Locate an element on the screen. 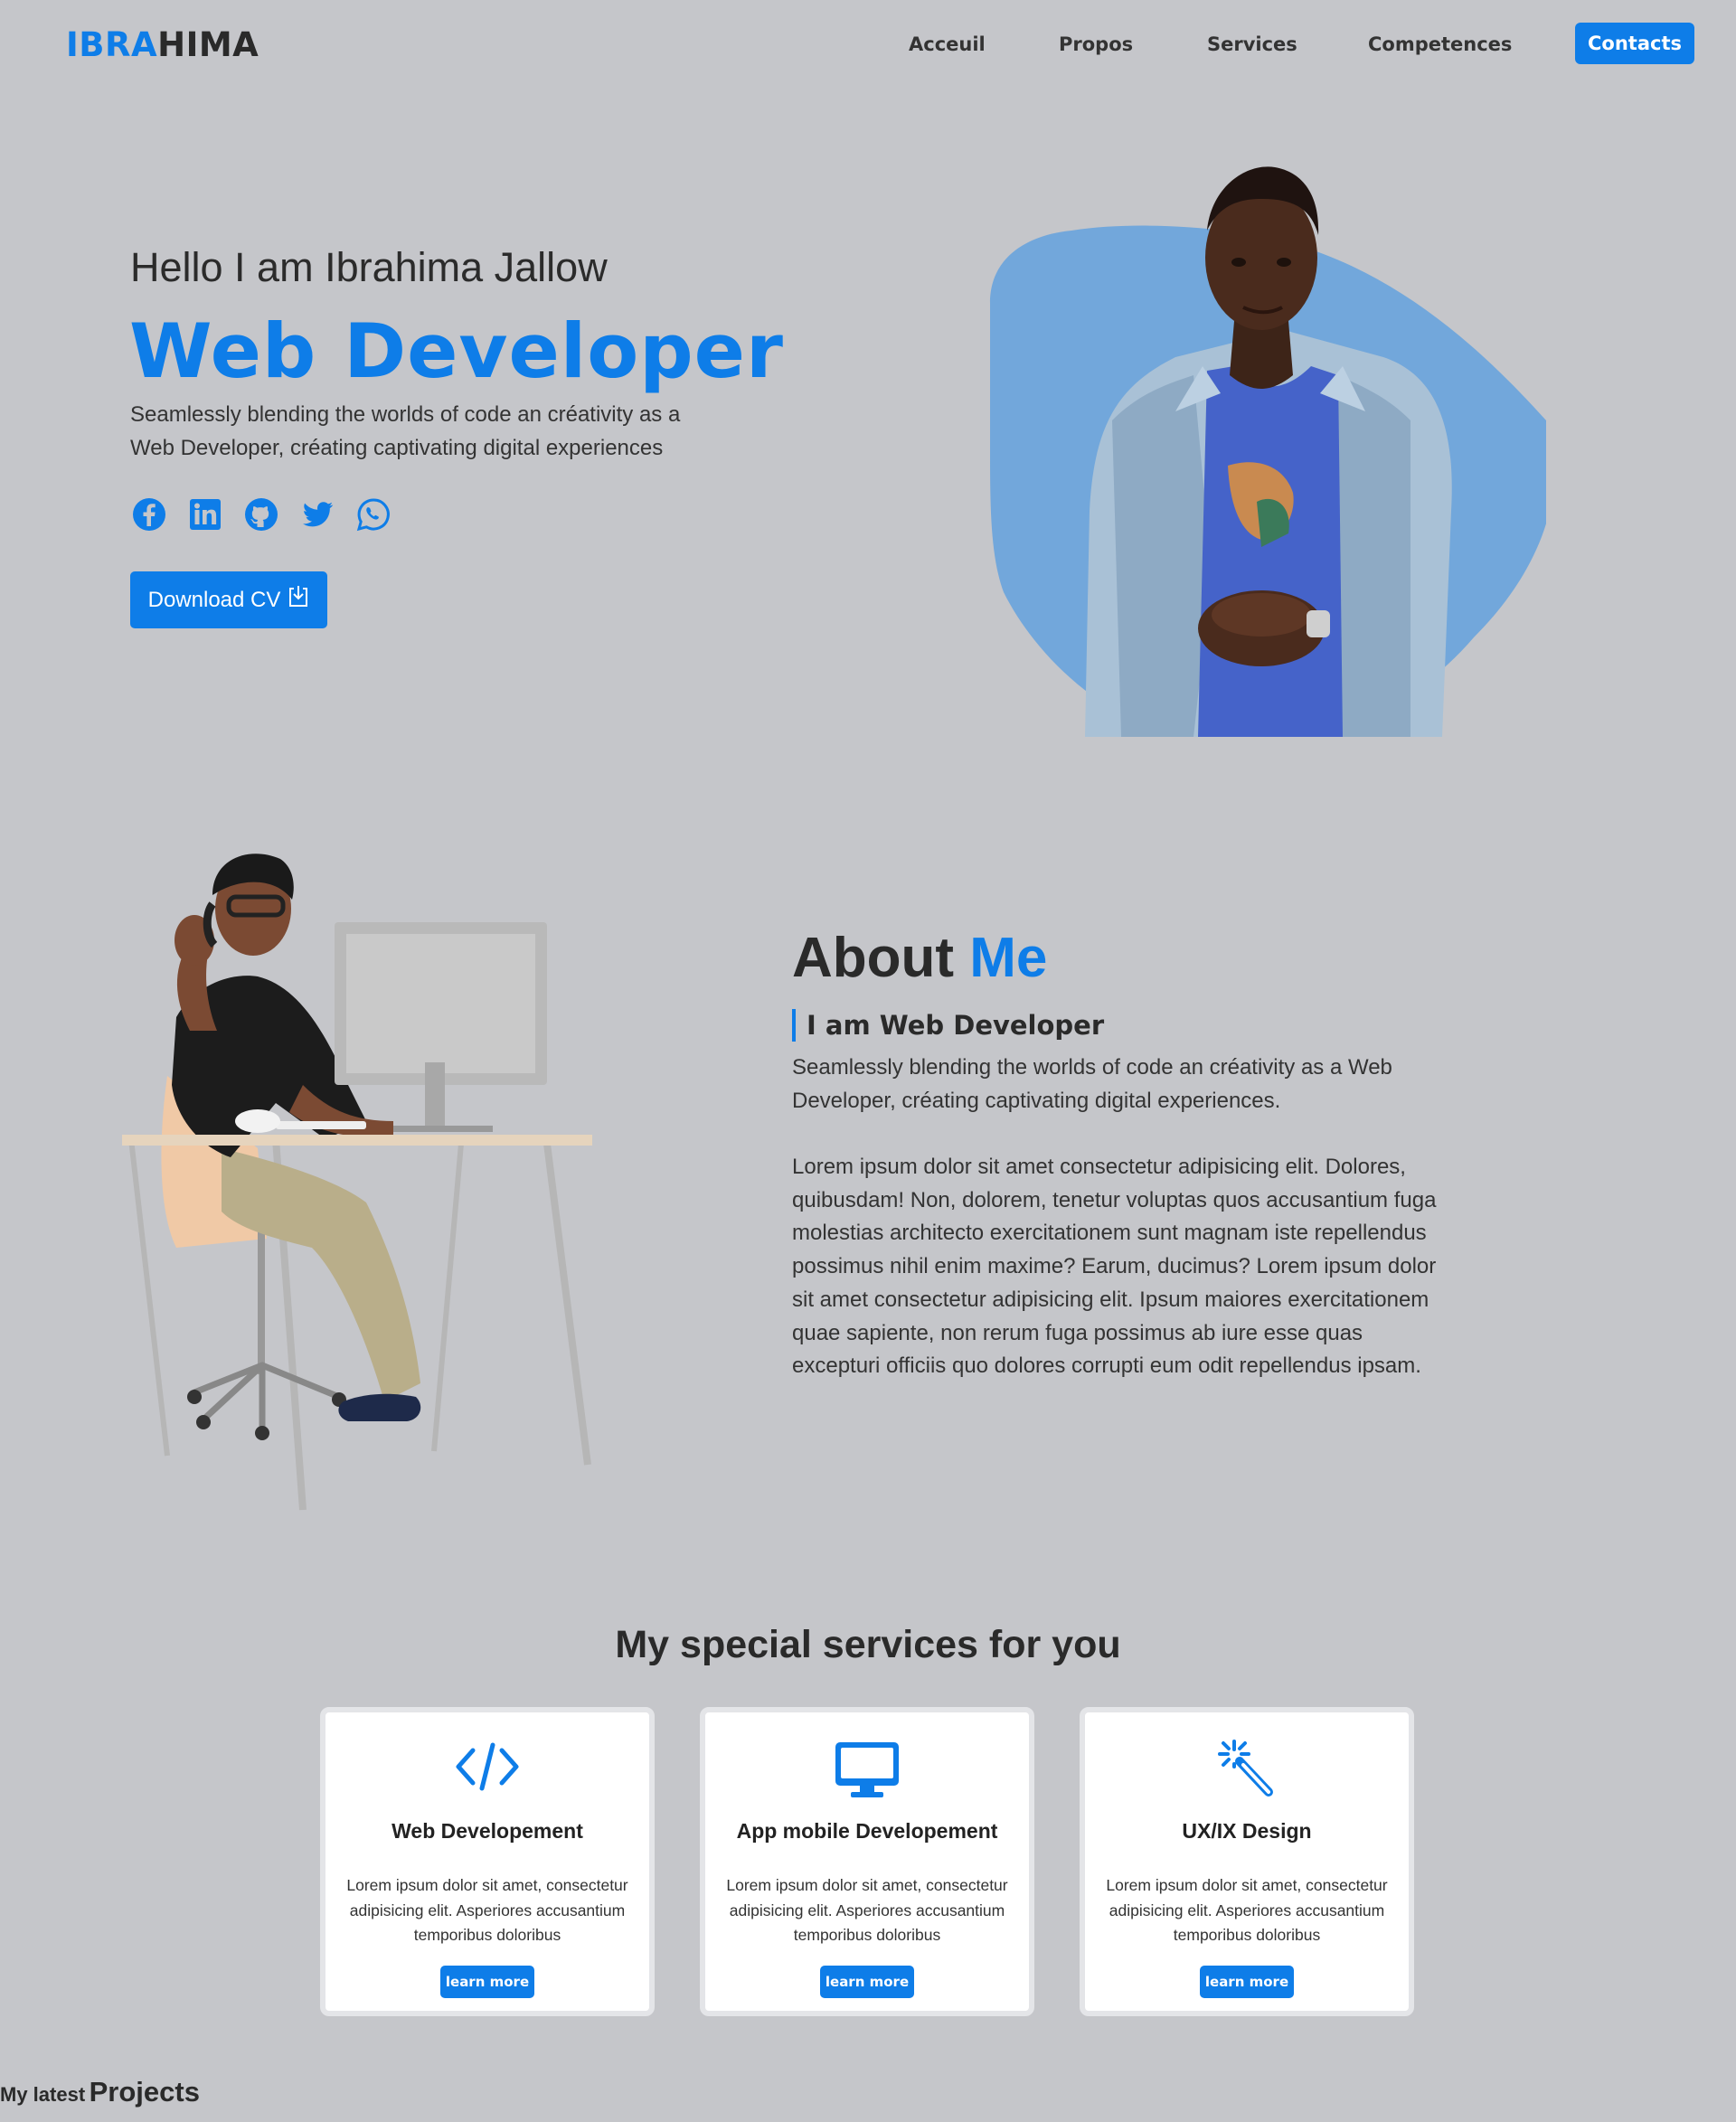 The width and height of the screenshot is (1736, 2122). about-subtitle: I am Web Developer is located at coordinates (948, 1026).